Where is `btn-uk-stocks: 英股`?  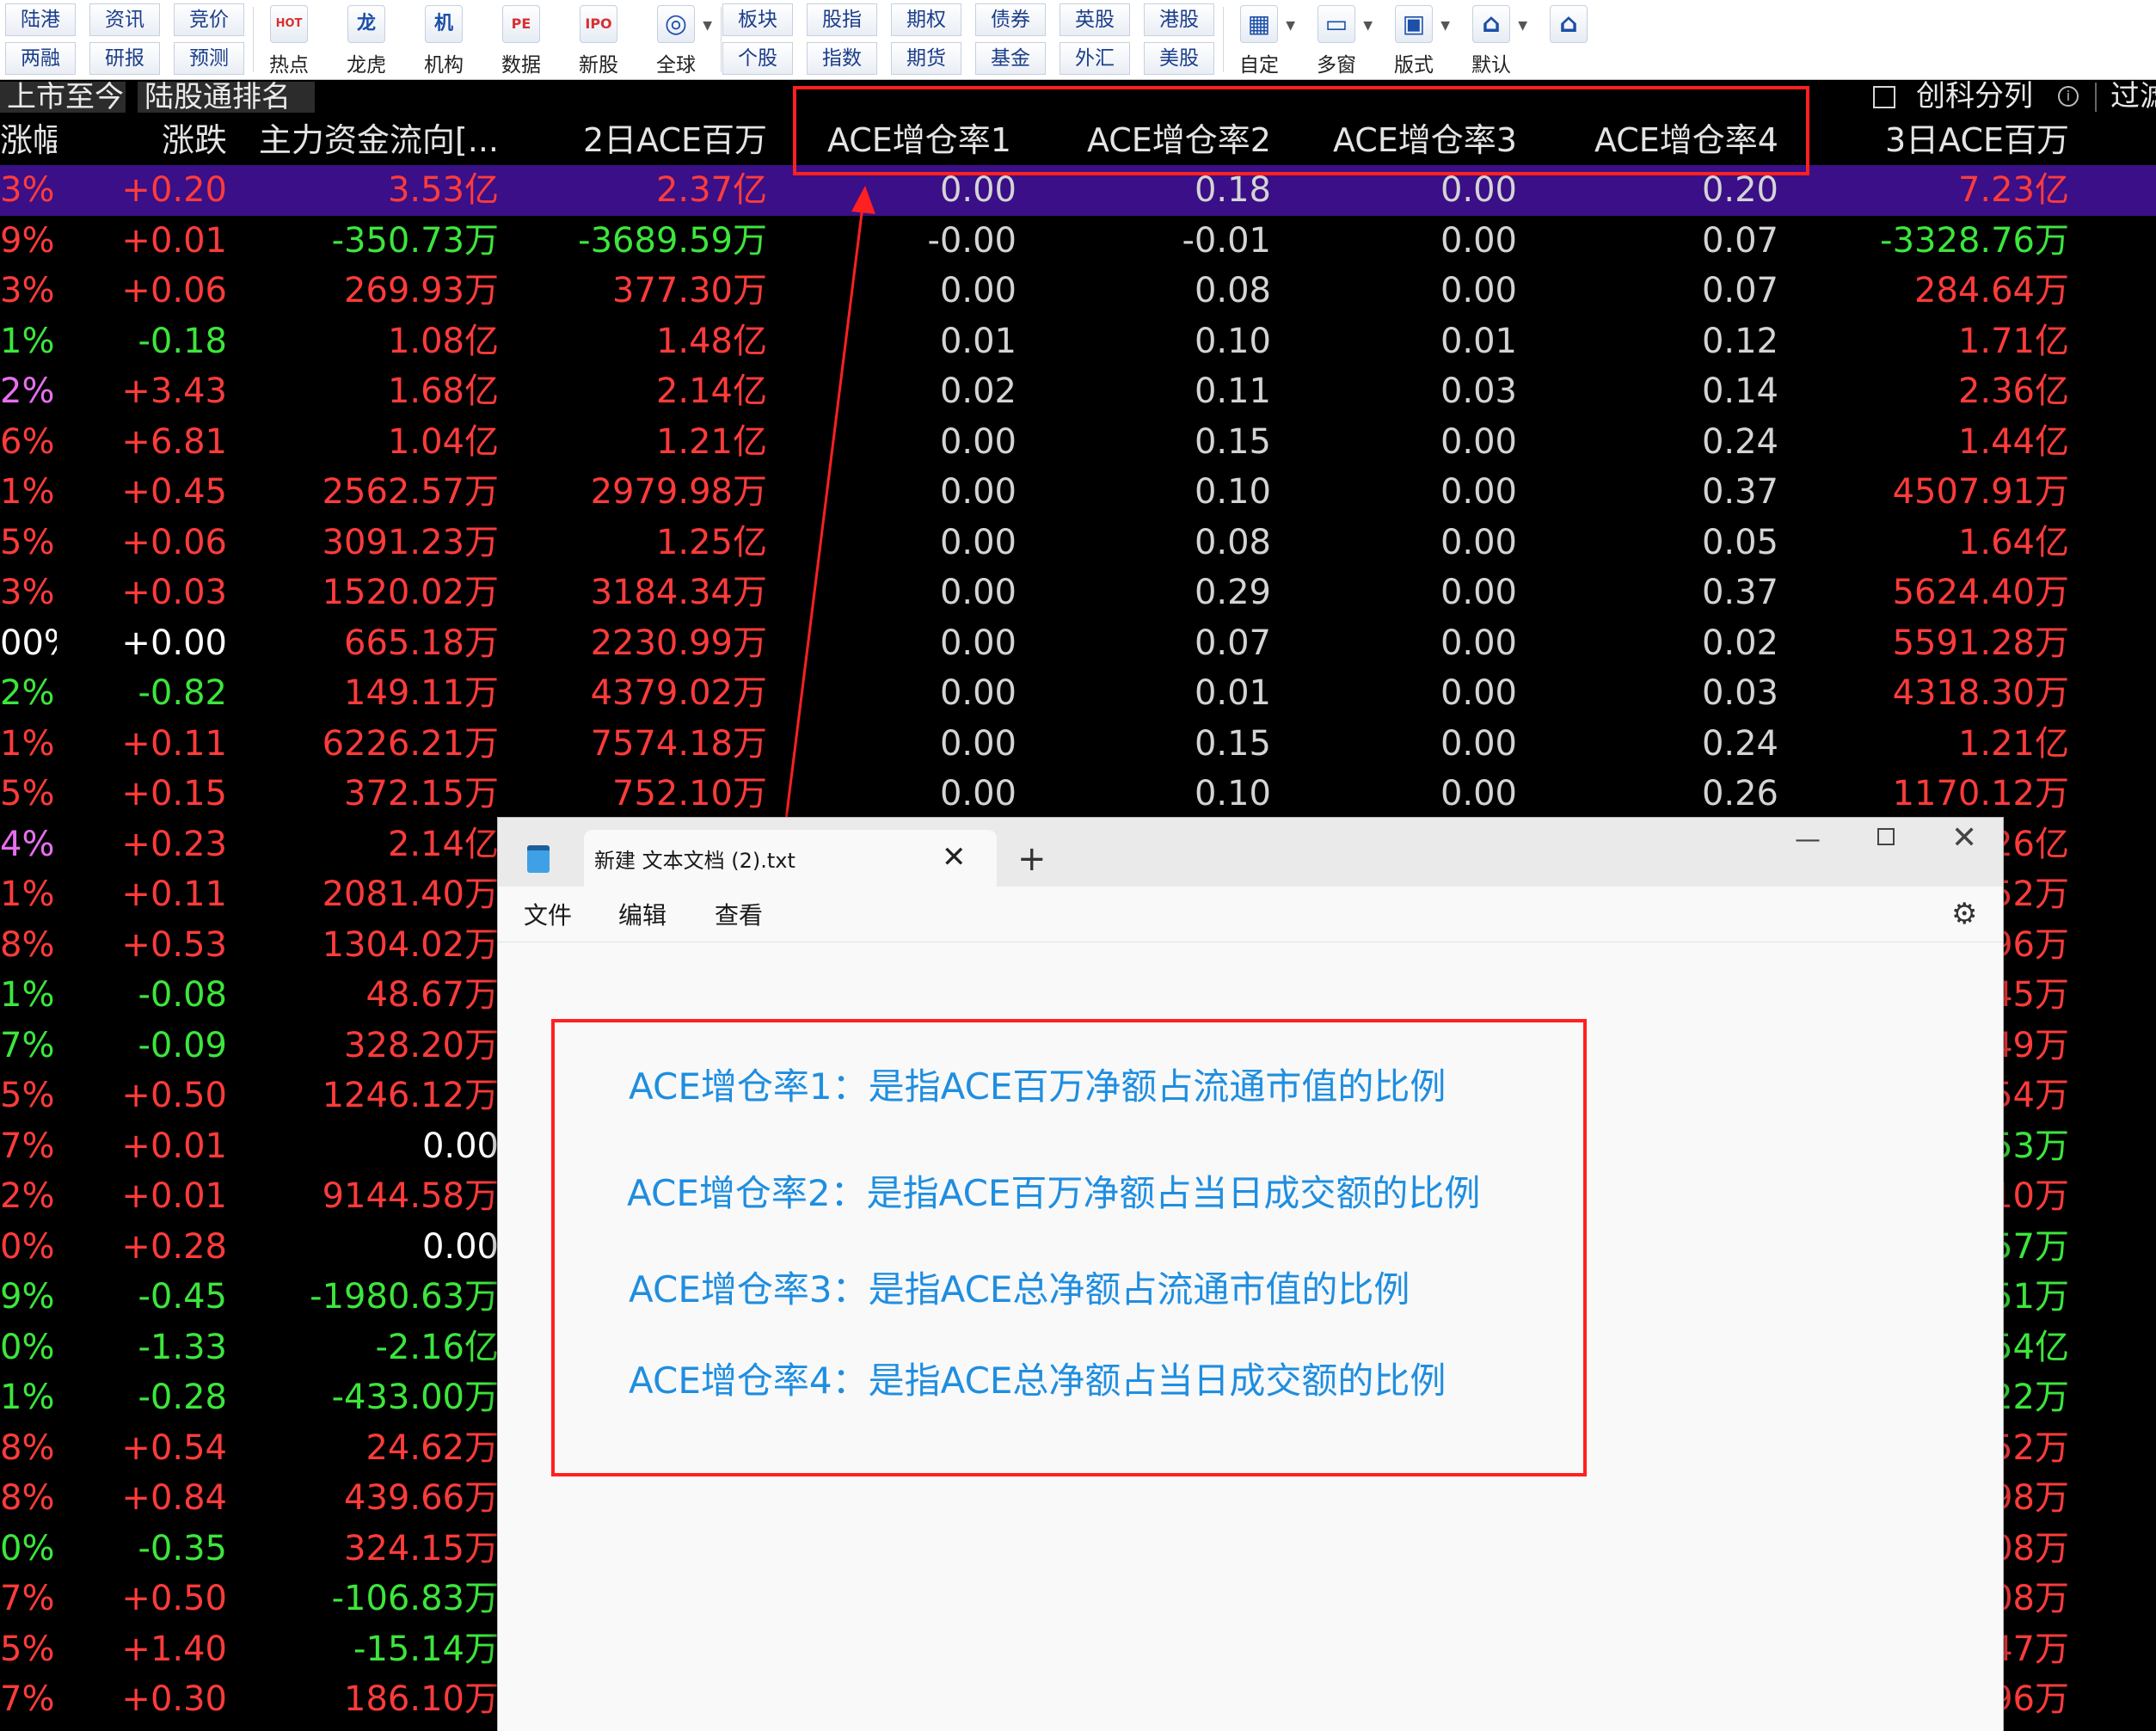 btn-uk-stocks: 英股 is located at coordinates (1095, 19).